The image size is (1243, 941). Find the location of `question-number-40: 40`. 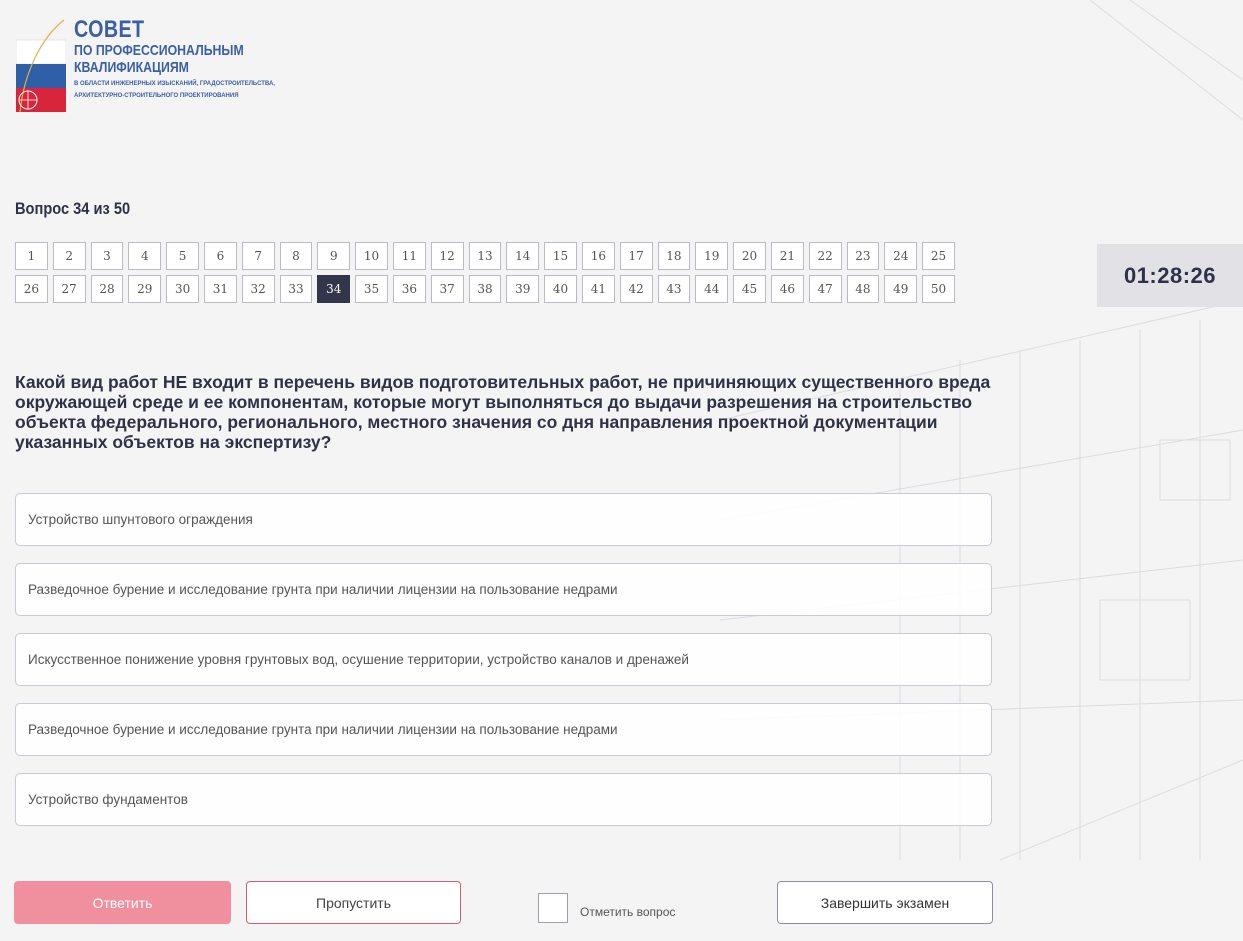

question-number-40: 40 is located at coordinates (560, 289).